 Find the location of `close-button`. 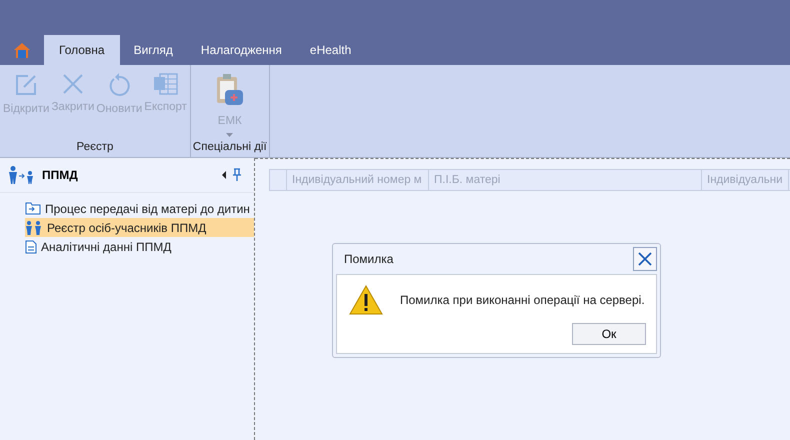

close-button is located at coordinates (645, 259).